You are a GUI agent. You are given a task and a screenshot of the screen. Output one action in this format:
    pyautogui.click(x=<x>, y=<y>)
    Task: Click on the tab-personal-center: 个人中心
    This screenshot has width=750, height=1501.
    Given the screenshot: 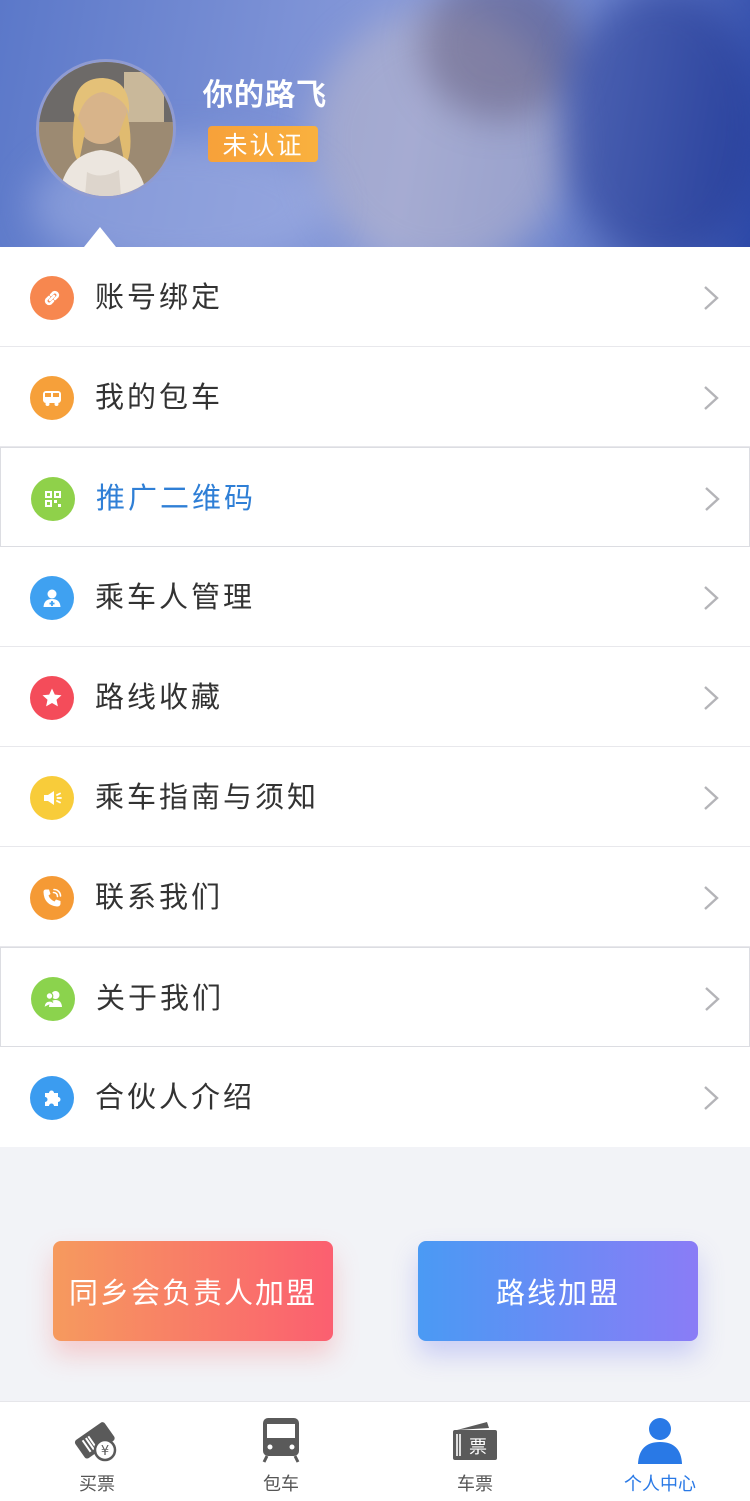 What is the action you would take?
    pyautogui.click(x=660, y=1451)
    